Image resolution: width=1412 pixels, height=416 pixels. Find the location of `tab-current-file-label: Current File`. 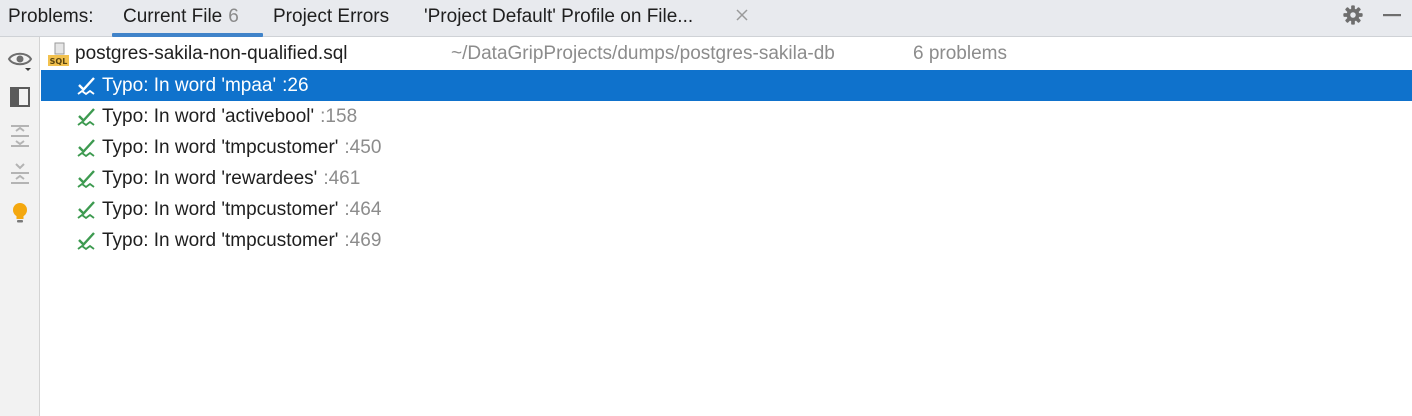

tab-current-file-label: Current File is located at coordinates (173, 16).